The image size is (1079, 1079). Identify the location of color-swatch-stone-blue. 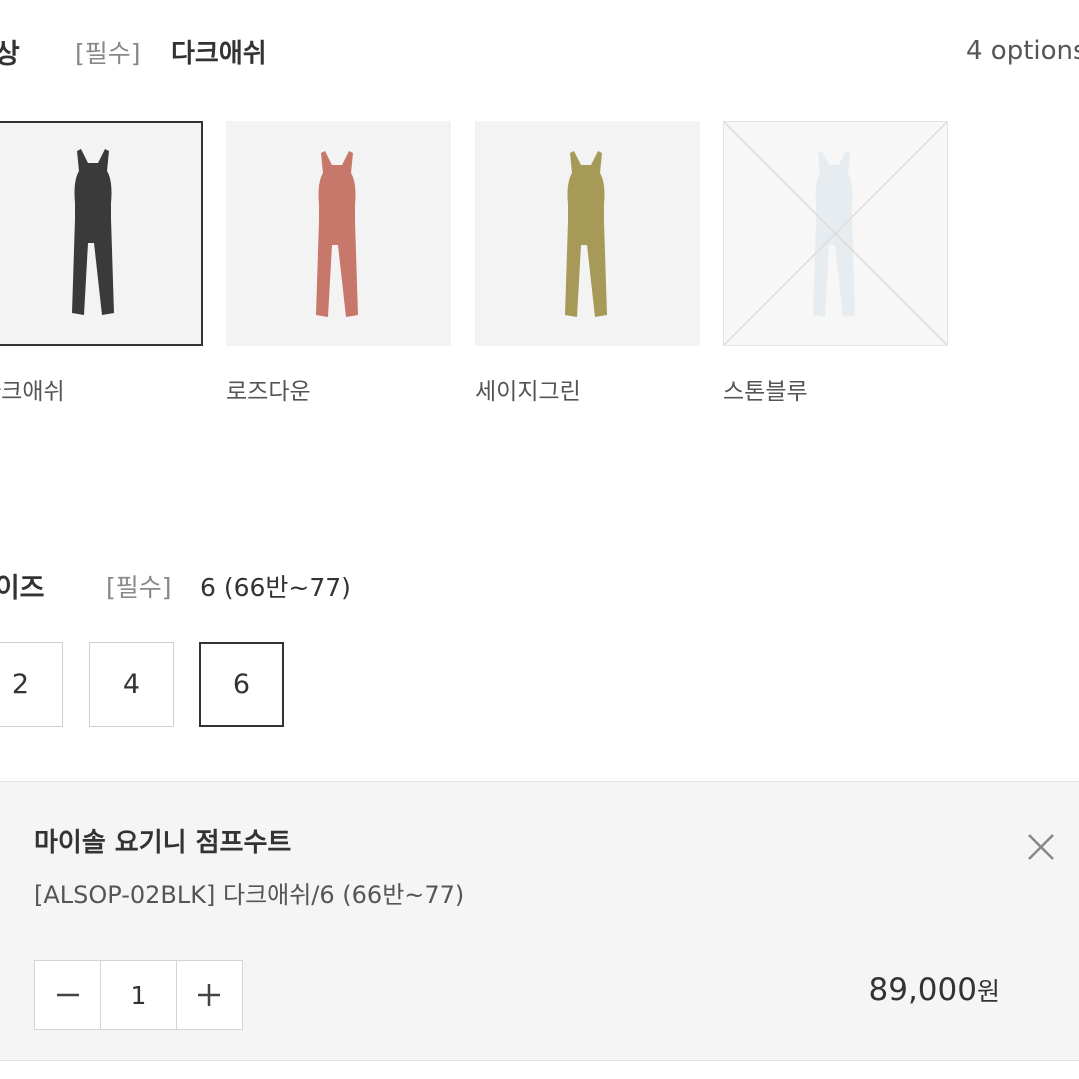
(835, 233).